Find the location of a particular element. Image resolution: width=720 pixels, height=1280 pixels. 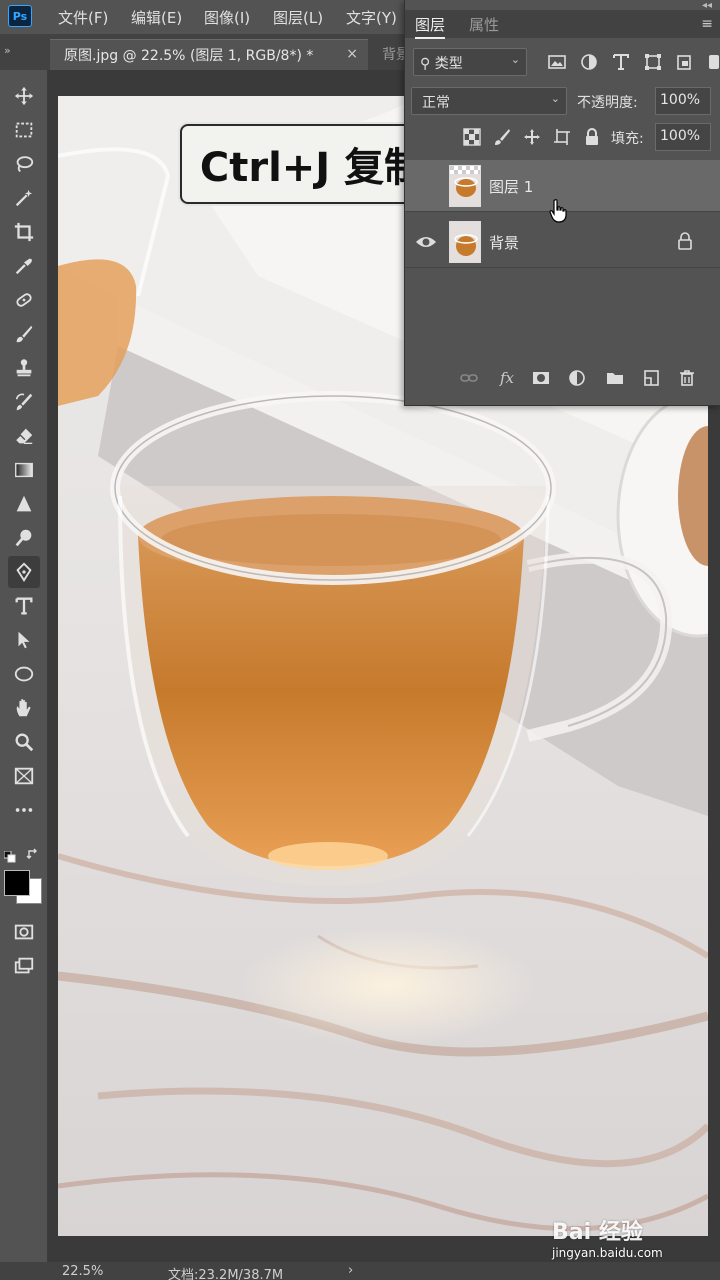

close-tab-icon: × is located at coordinates (352, 54).